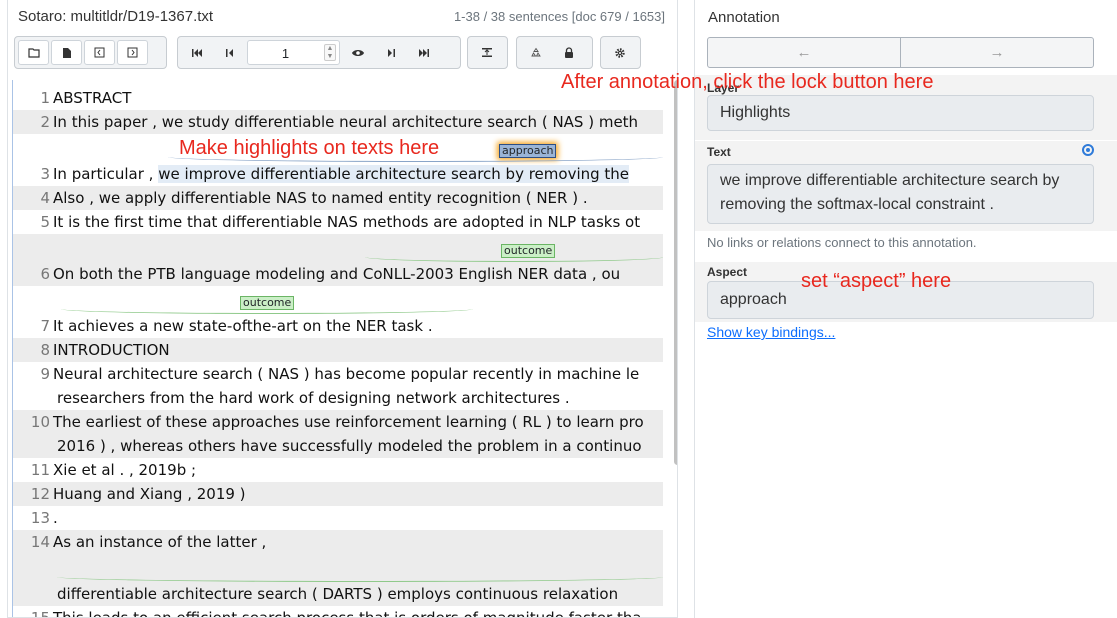 The image size is (1117, 618). I want to click on line-number: 7, so click(45, 326).